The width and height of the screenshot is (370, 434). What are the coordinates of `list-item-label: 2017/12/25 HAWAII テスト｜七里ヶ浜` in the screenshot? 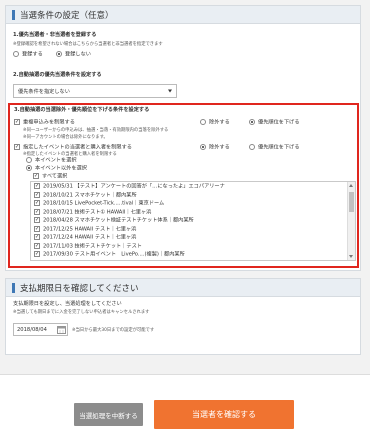 It's located at (90, 229).